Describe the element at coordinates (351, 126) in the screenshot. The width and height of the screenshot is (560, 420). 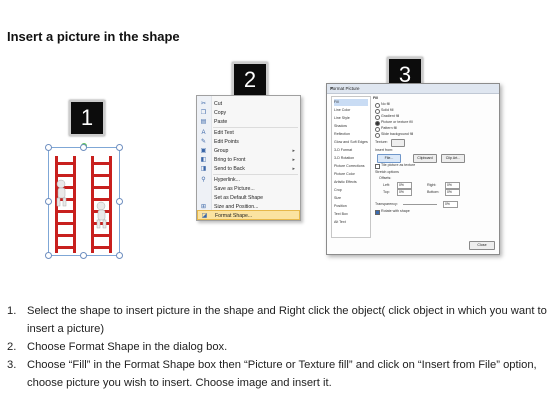
I see `category-shadow: Shadow` at that location.